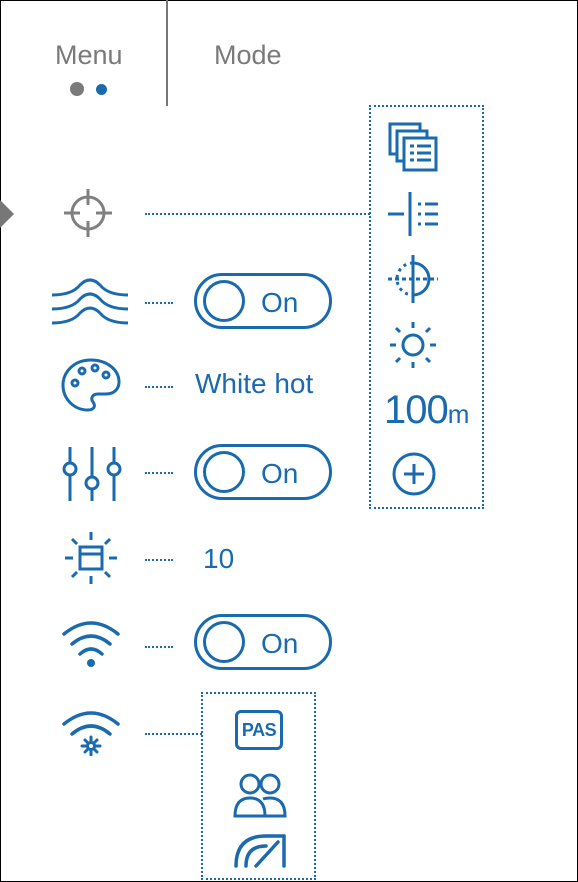  I want to click on page-dot-inactive, so click(77, 89).